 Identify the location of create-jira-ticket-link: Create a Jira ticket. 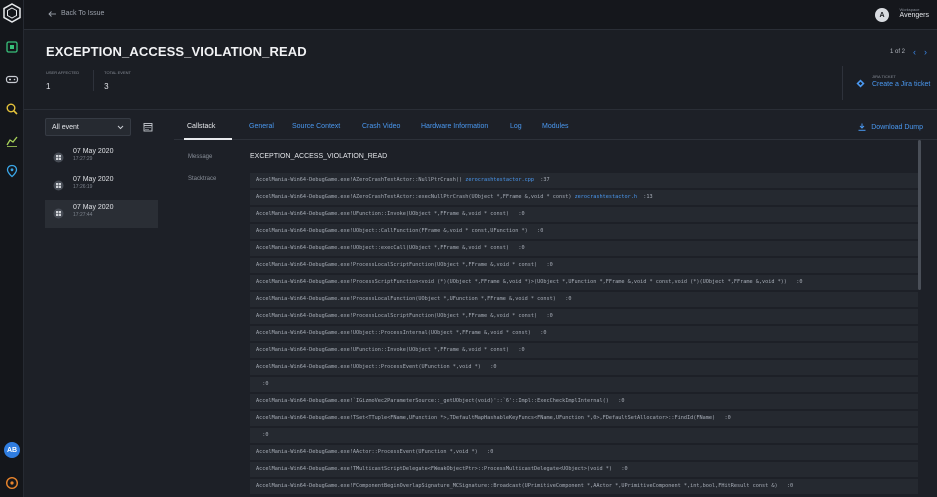
(901, 84).